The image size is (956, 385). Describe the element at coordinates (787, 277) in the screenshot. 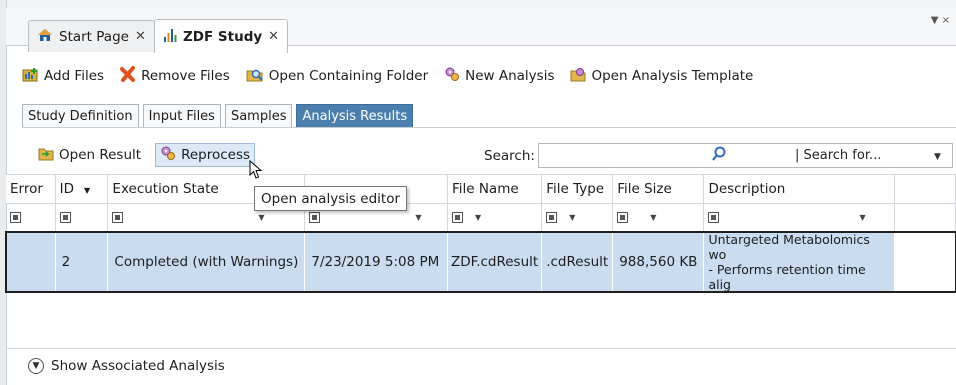

I see `description-line: - Performs retention time alig` at that location.